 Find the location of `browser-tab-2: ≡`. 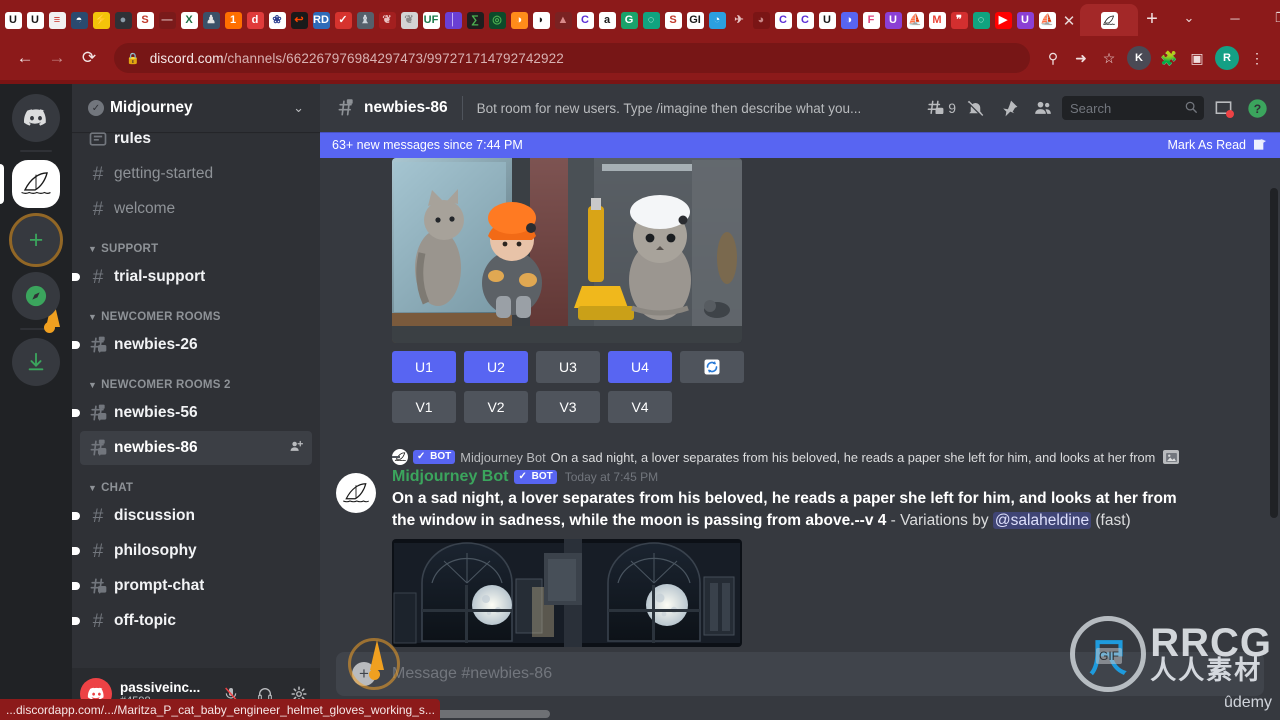

browser-tab-2: ≡ is located at coordinates (57, 20).